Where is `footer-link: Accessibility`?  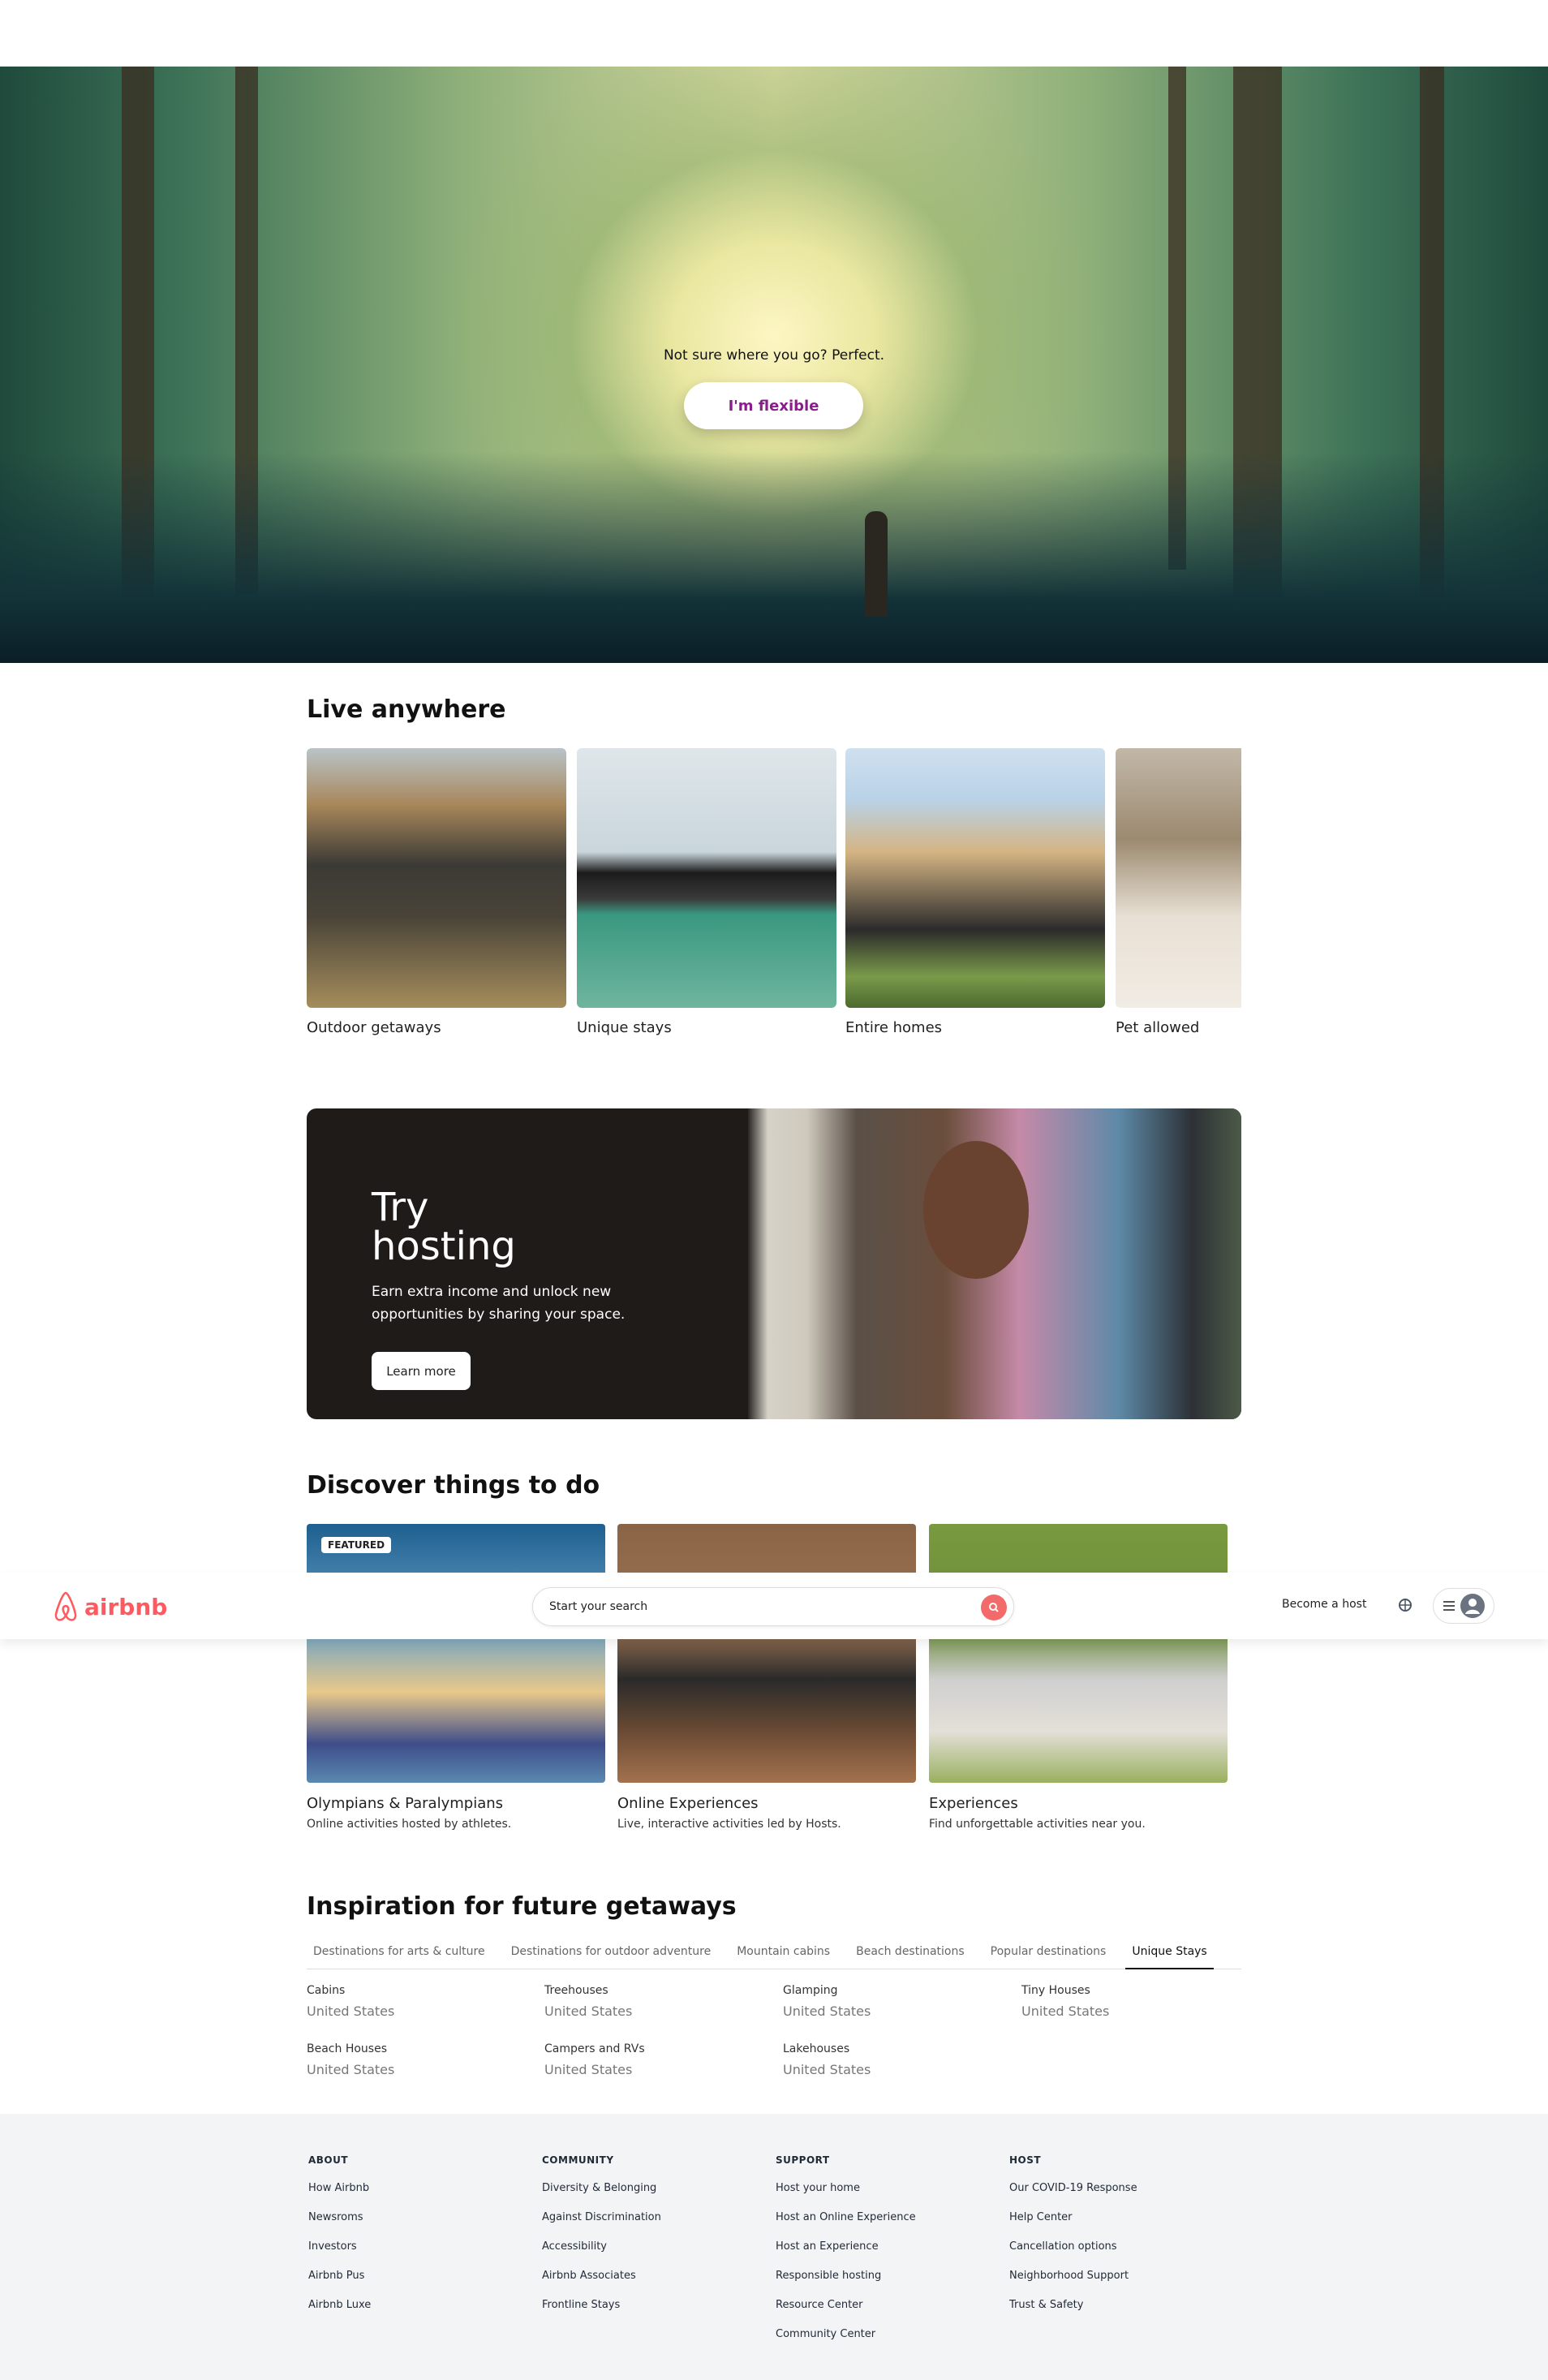 footer-link: Accessibility is located at coordinates (601, 2255).